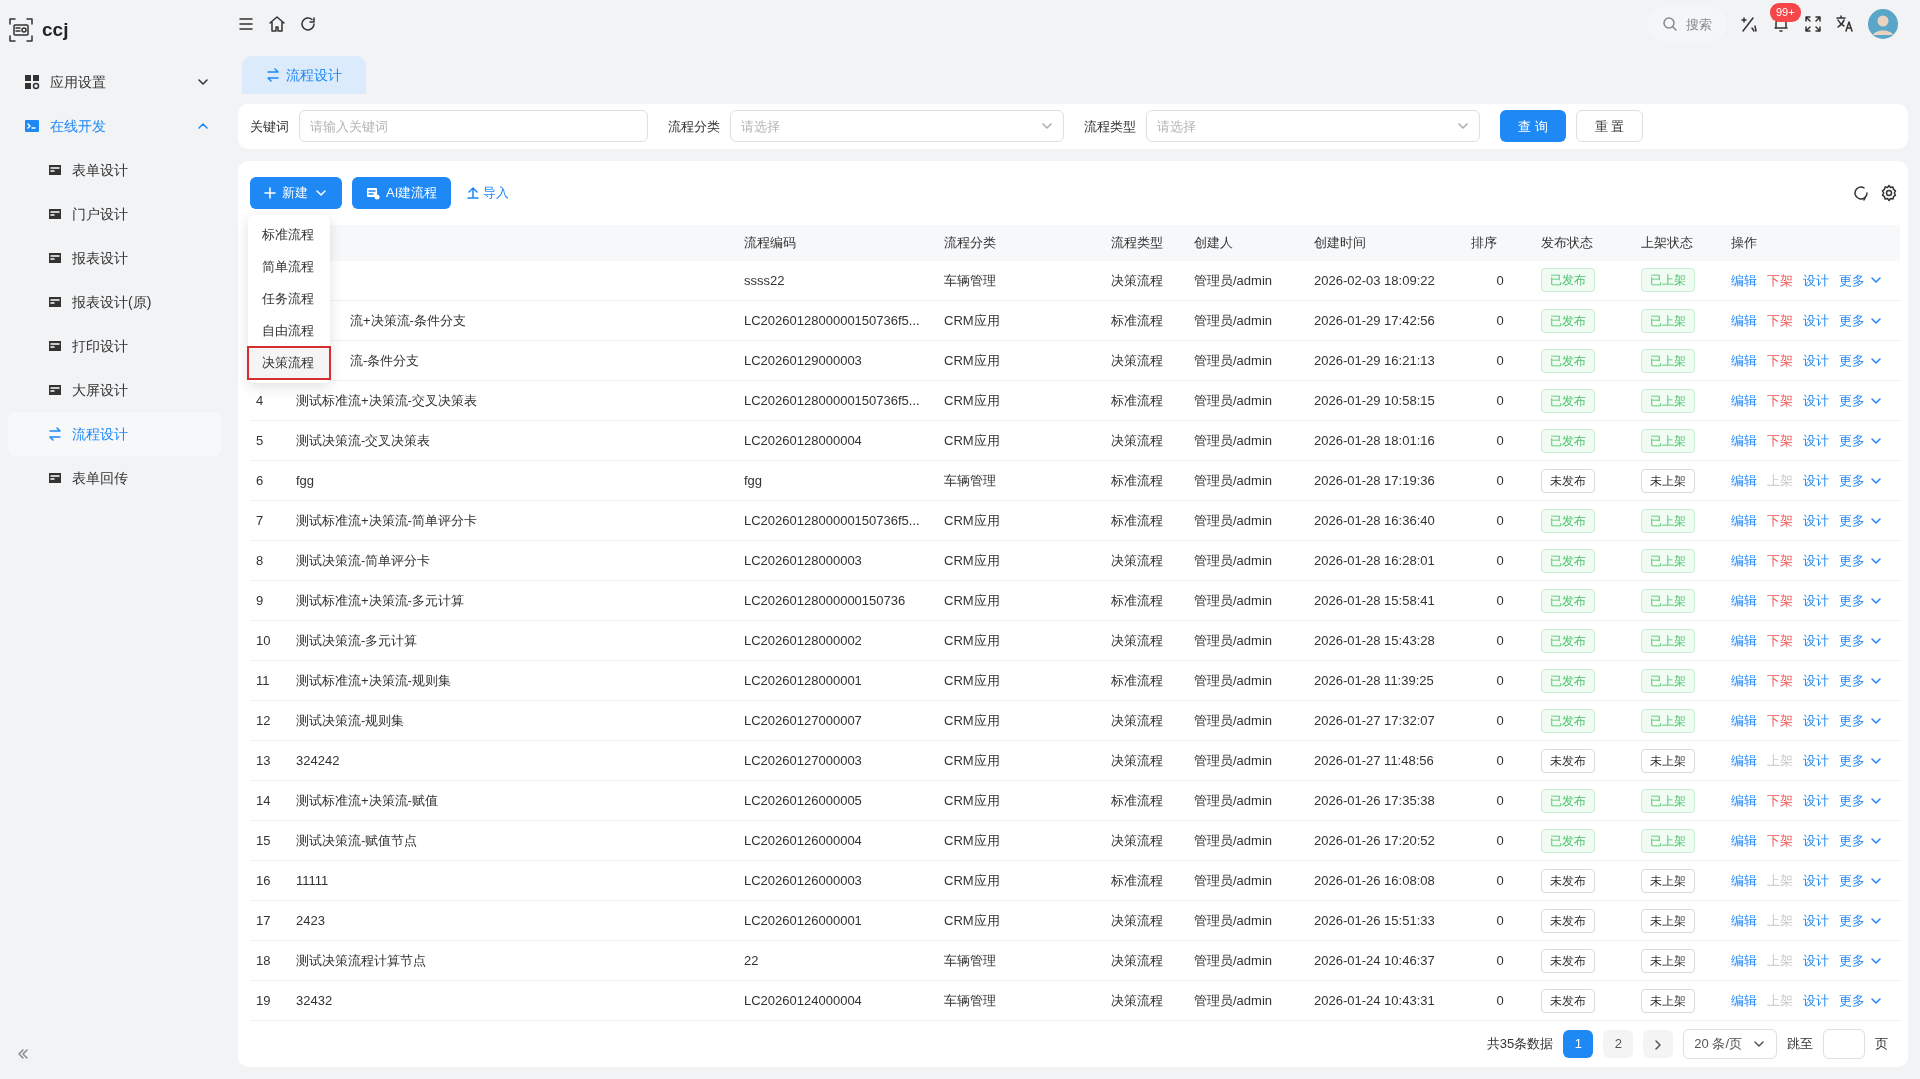 This screenshot has height=1079, width=1920. What do you see at coordinates (473, 126) in the screenshot?
I see `input-field: 请输入关键词` at bounding box center [473, 126].